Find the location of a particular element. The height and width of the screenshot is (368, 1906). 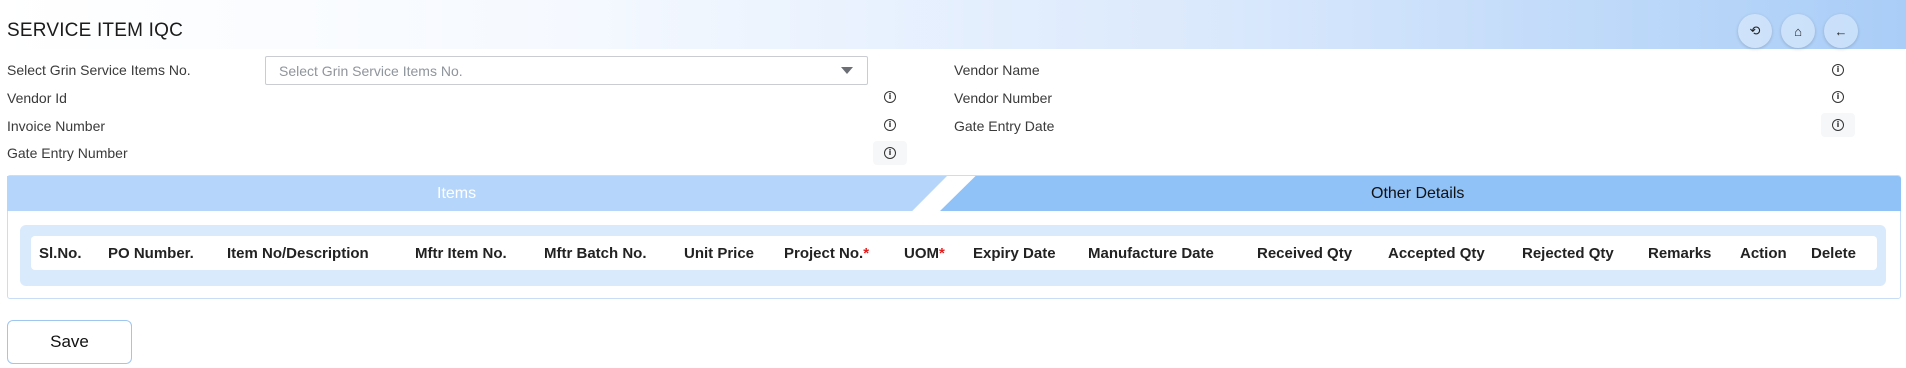

back-arrow-icon: ← is located at coordinates (1841, 31).